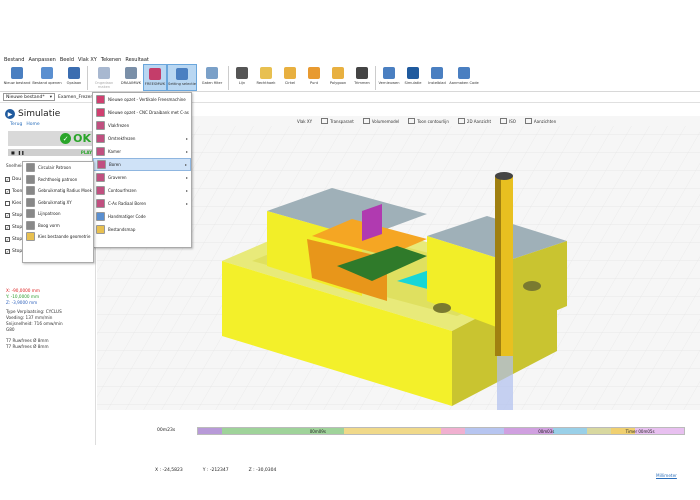 This screenshot has height=500, width=700. Describe the element at coordinates (142, 125) in the screenshot. I see `menu1-item-2: Vlakfrezen` at that location.